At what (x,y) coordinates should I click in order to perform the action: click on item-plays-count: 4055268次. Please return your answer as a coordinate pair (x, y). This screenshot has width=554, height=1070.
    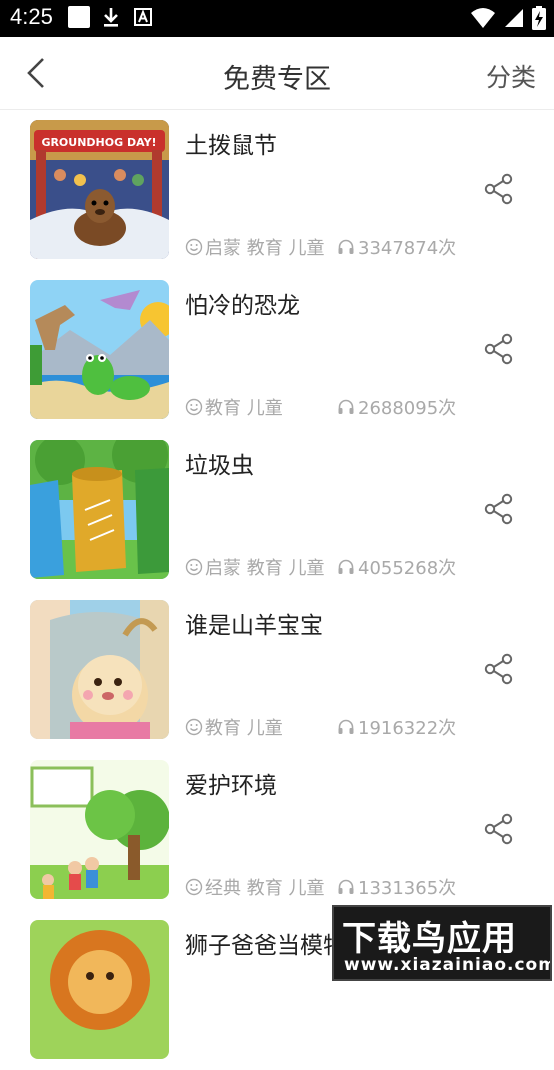
    Looking at the image, I should click on (407, 568).